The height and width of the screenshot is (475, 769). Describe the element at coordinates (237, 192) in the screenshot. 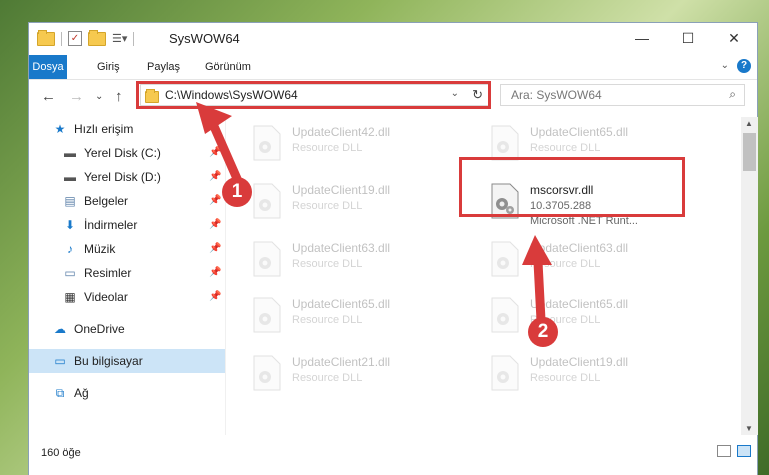

I see `callout-badge-1: 1` at that location.